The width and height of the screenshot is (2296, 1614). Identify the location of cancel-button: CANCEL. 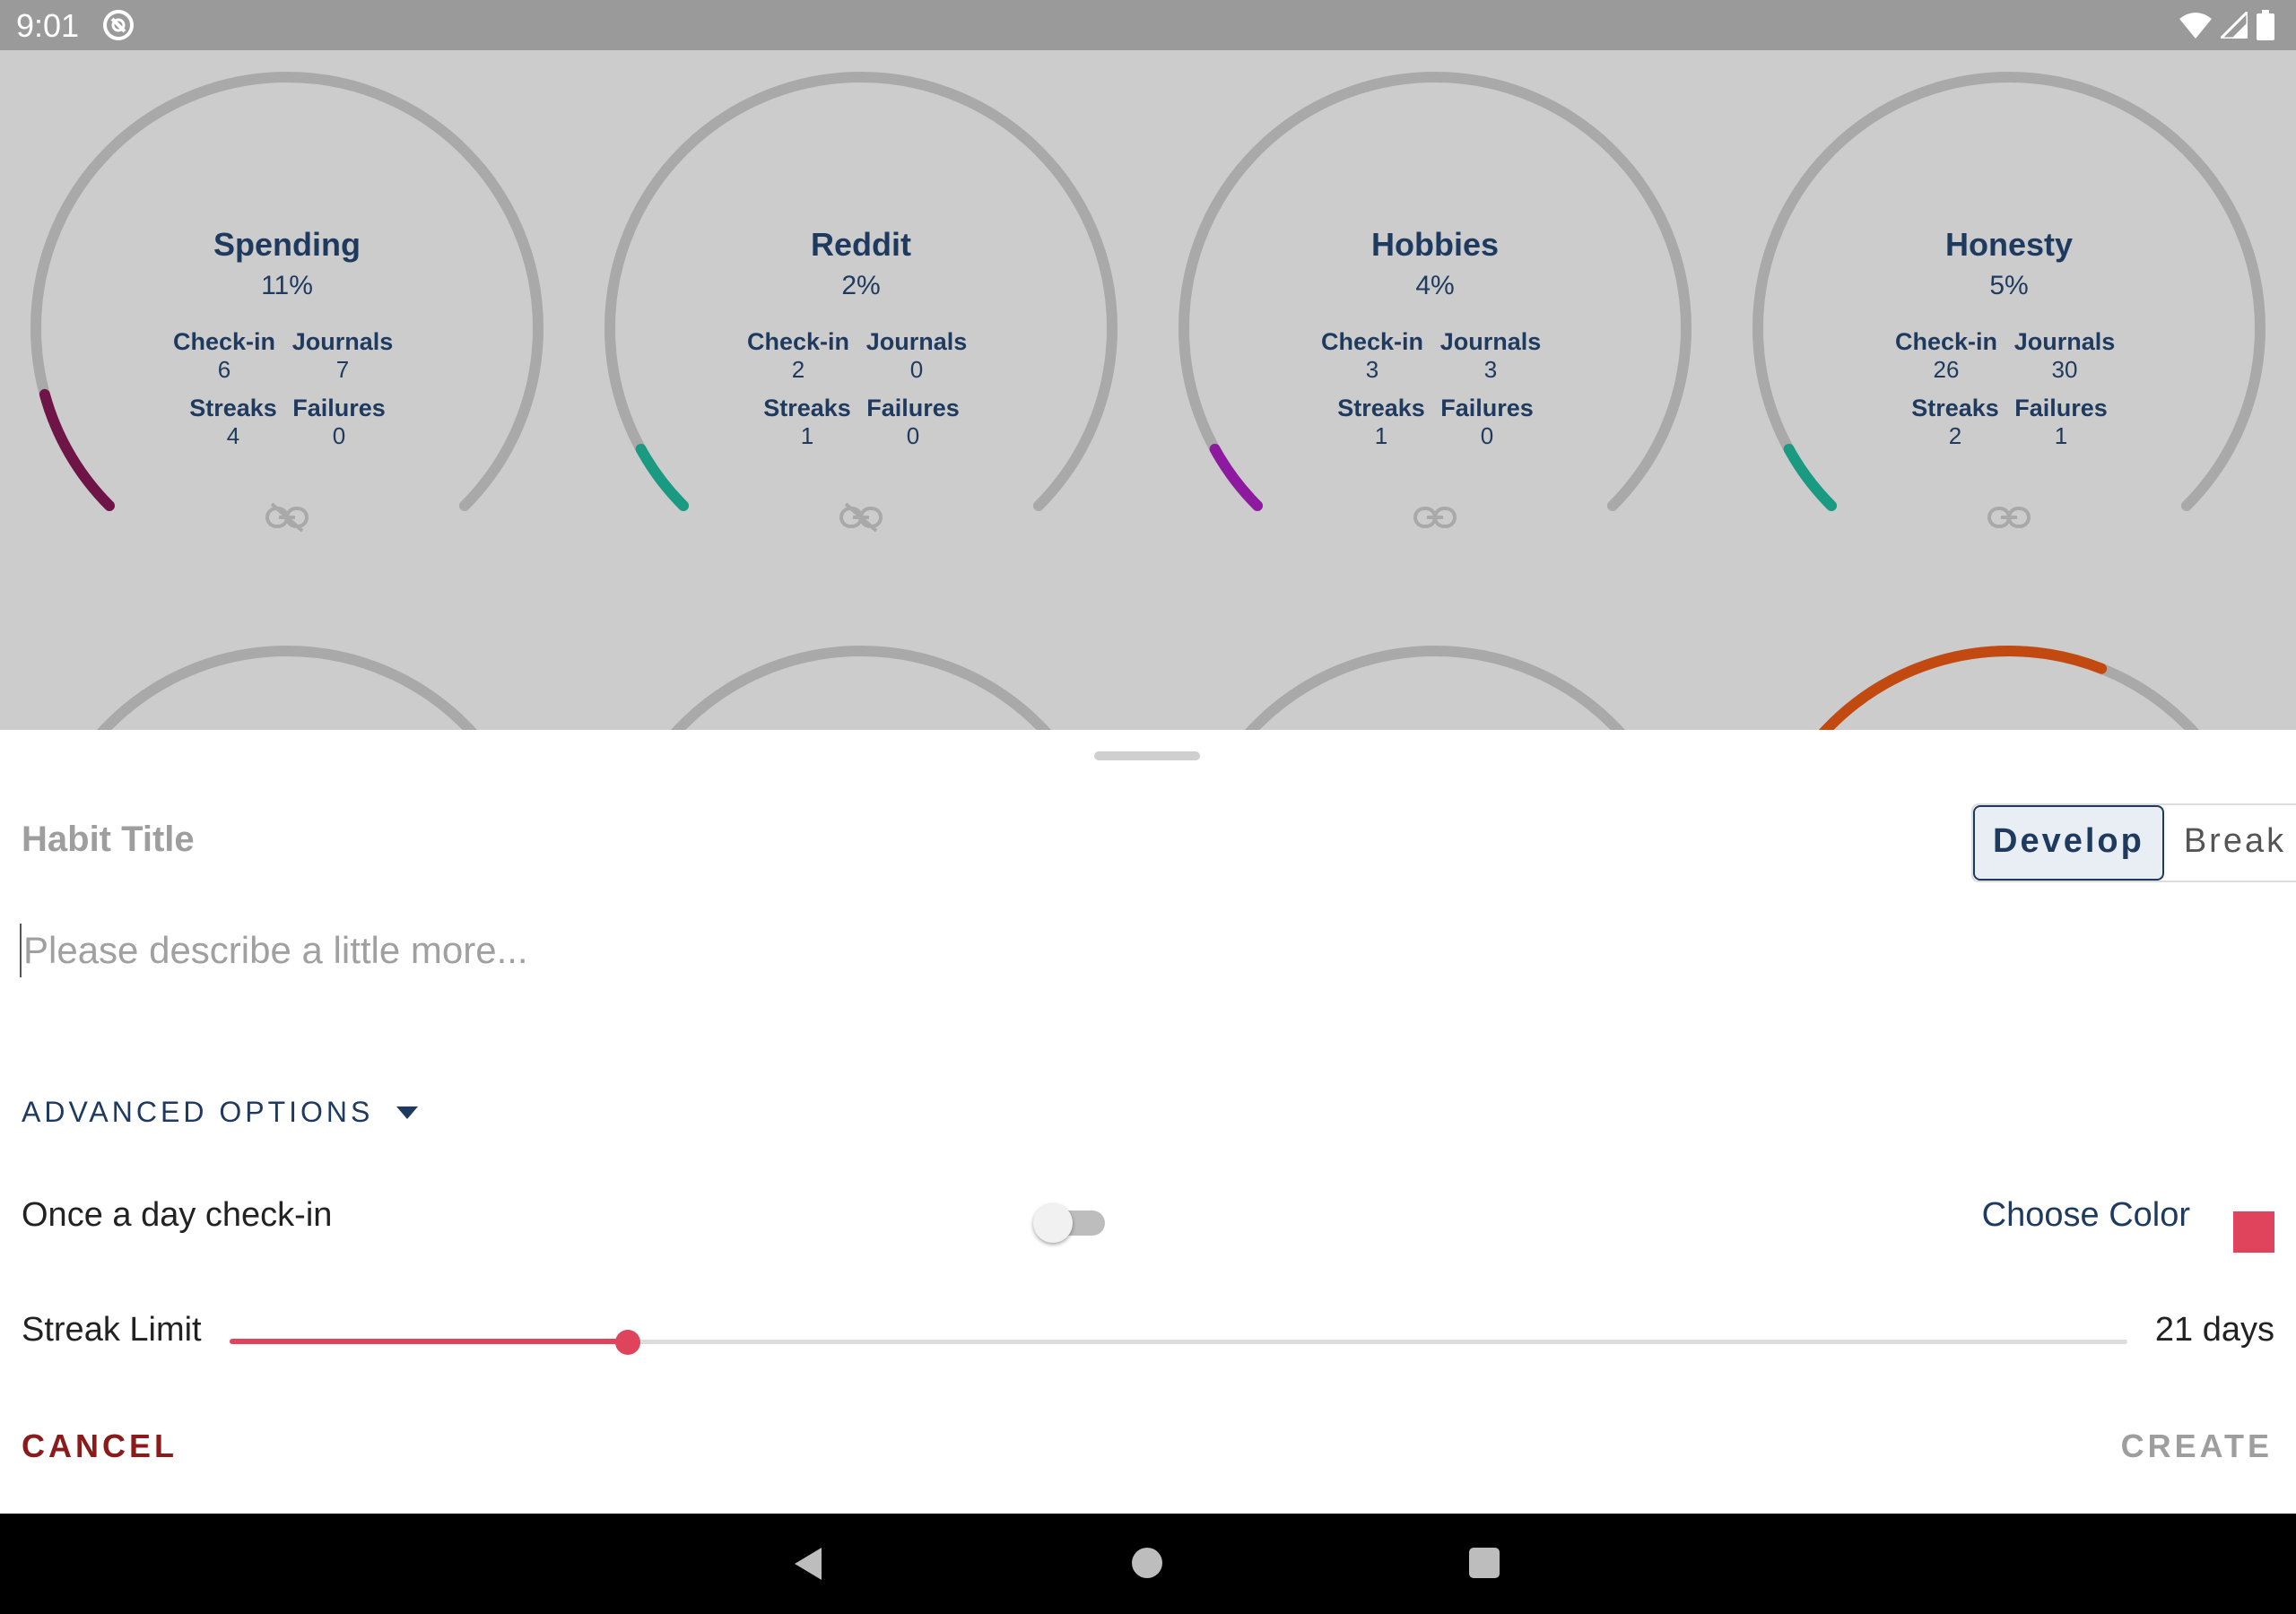
(100, 1446).